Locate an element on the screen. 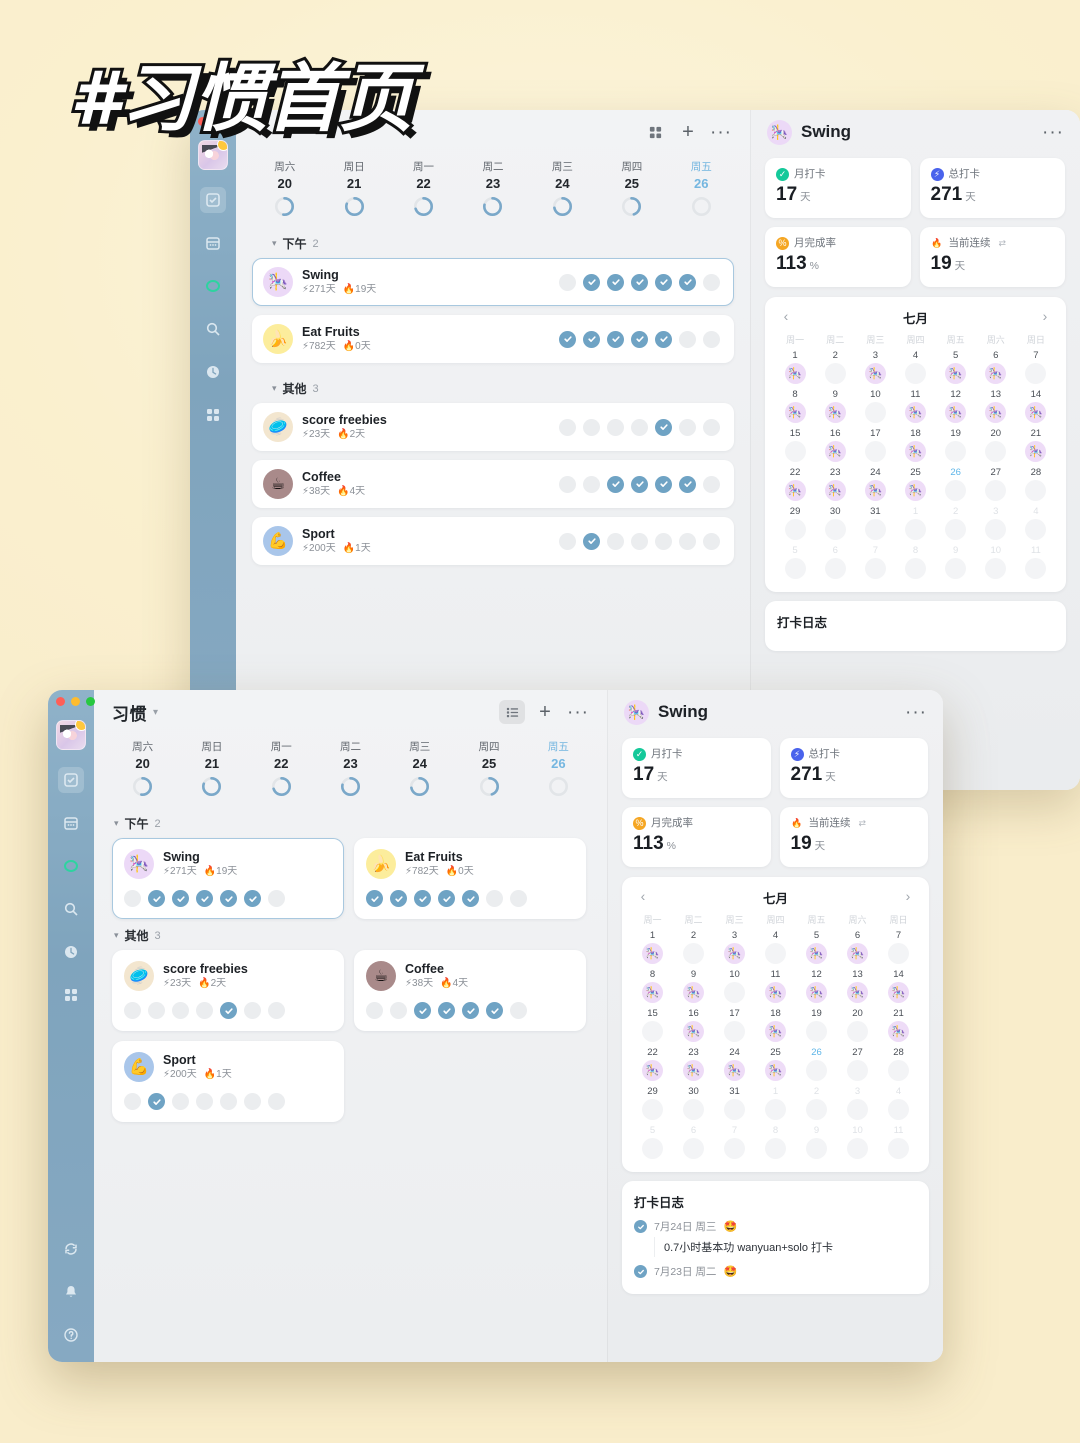  calendar-day-19: 20 is located at coordinates (996, 445).